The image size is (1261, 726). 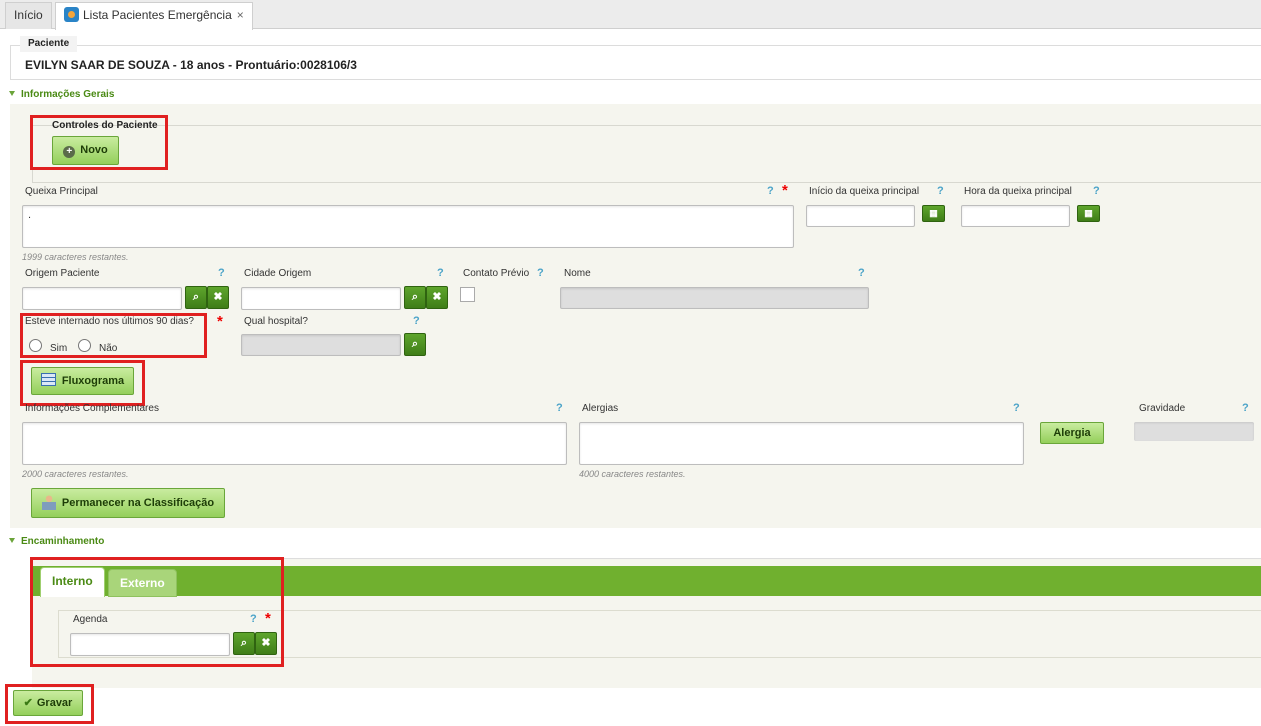 I want to click on complaint-time-input, so click(x=1015, y=216).